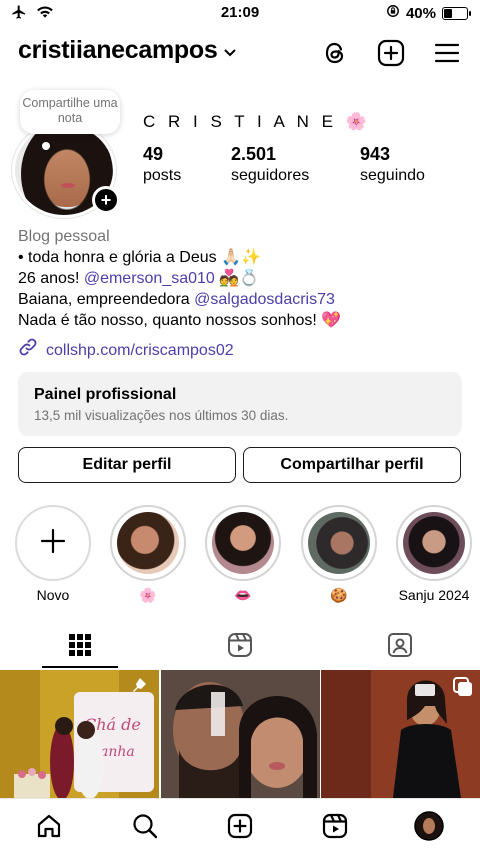 This screenshot has width=480, height=854. I want to click on bio-link: collshp.com/criscampos02, so click(243, 350).